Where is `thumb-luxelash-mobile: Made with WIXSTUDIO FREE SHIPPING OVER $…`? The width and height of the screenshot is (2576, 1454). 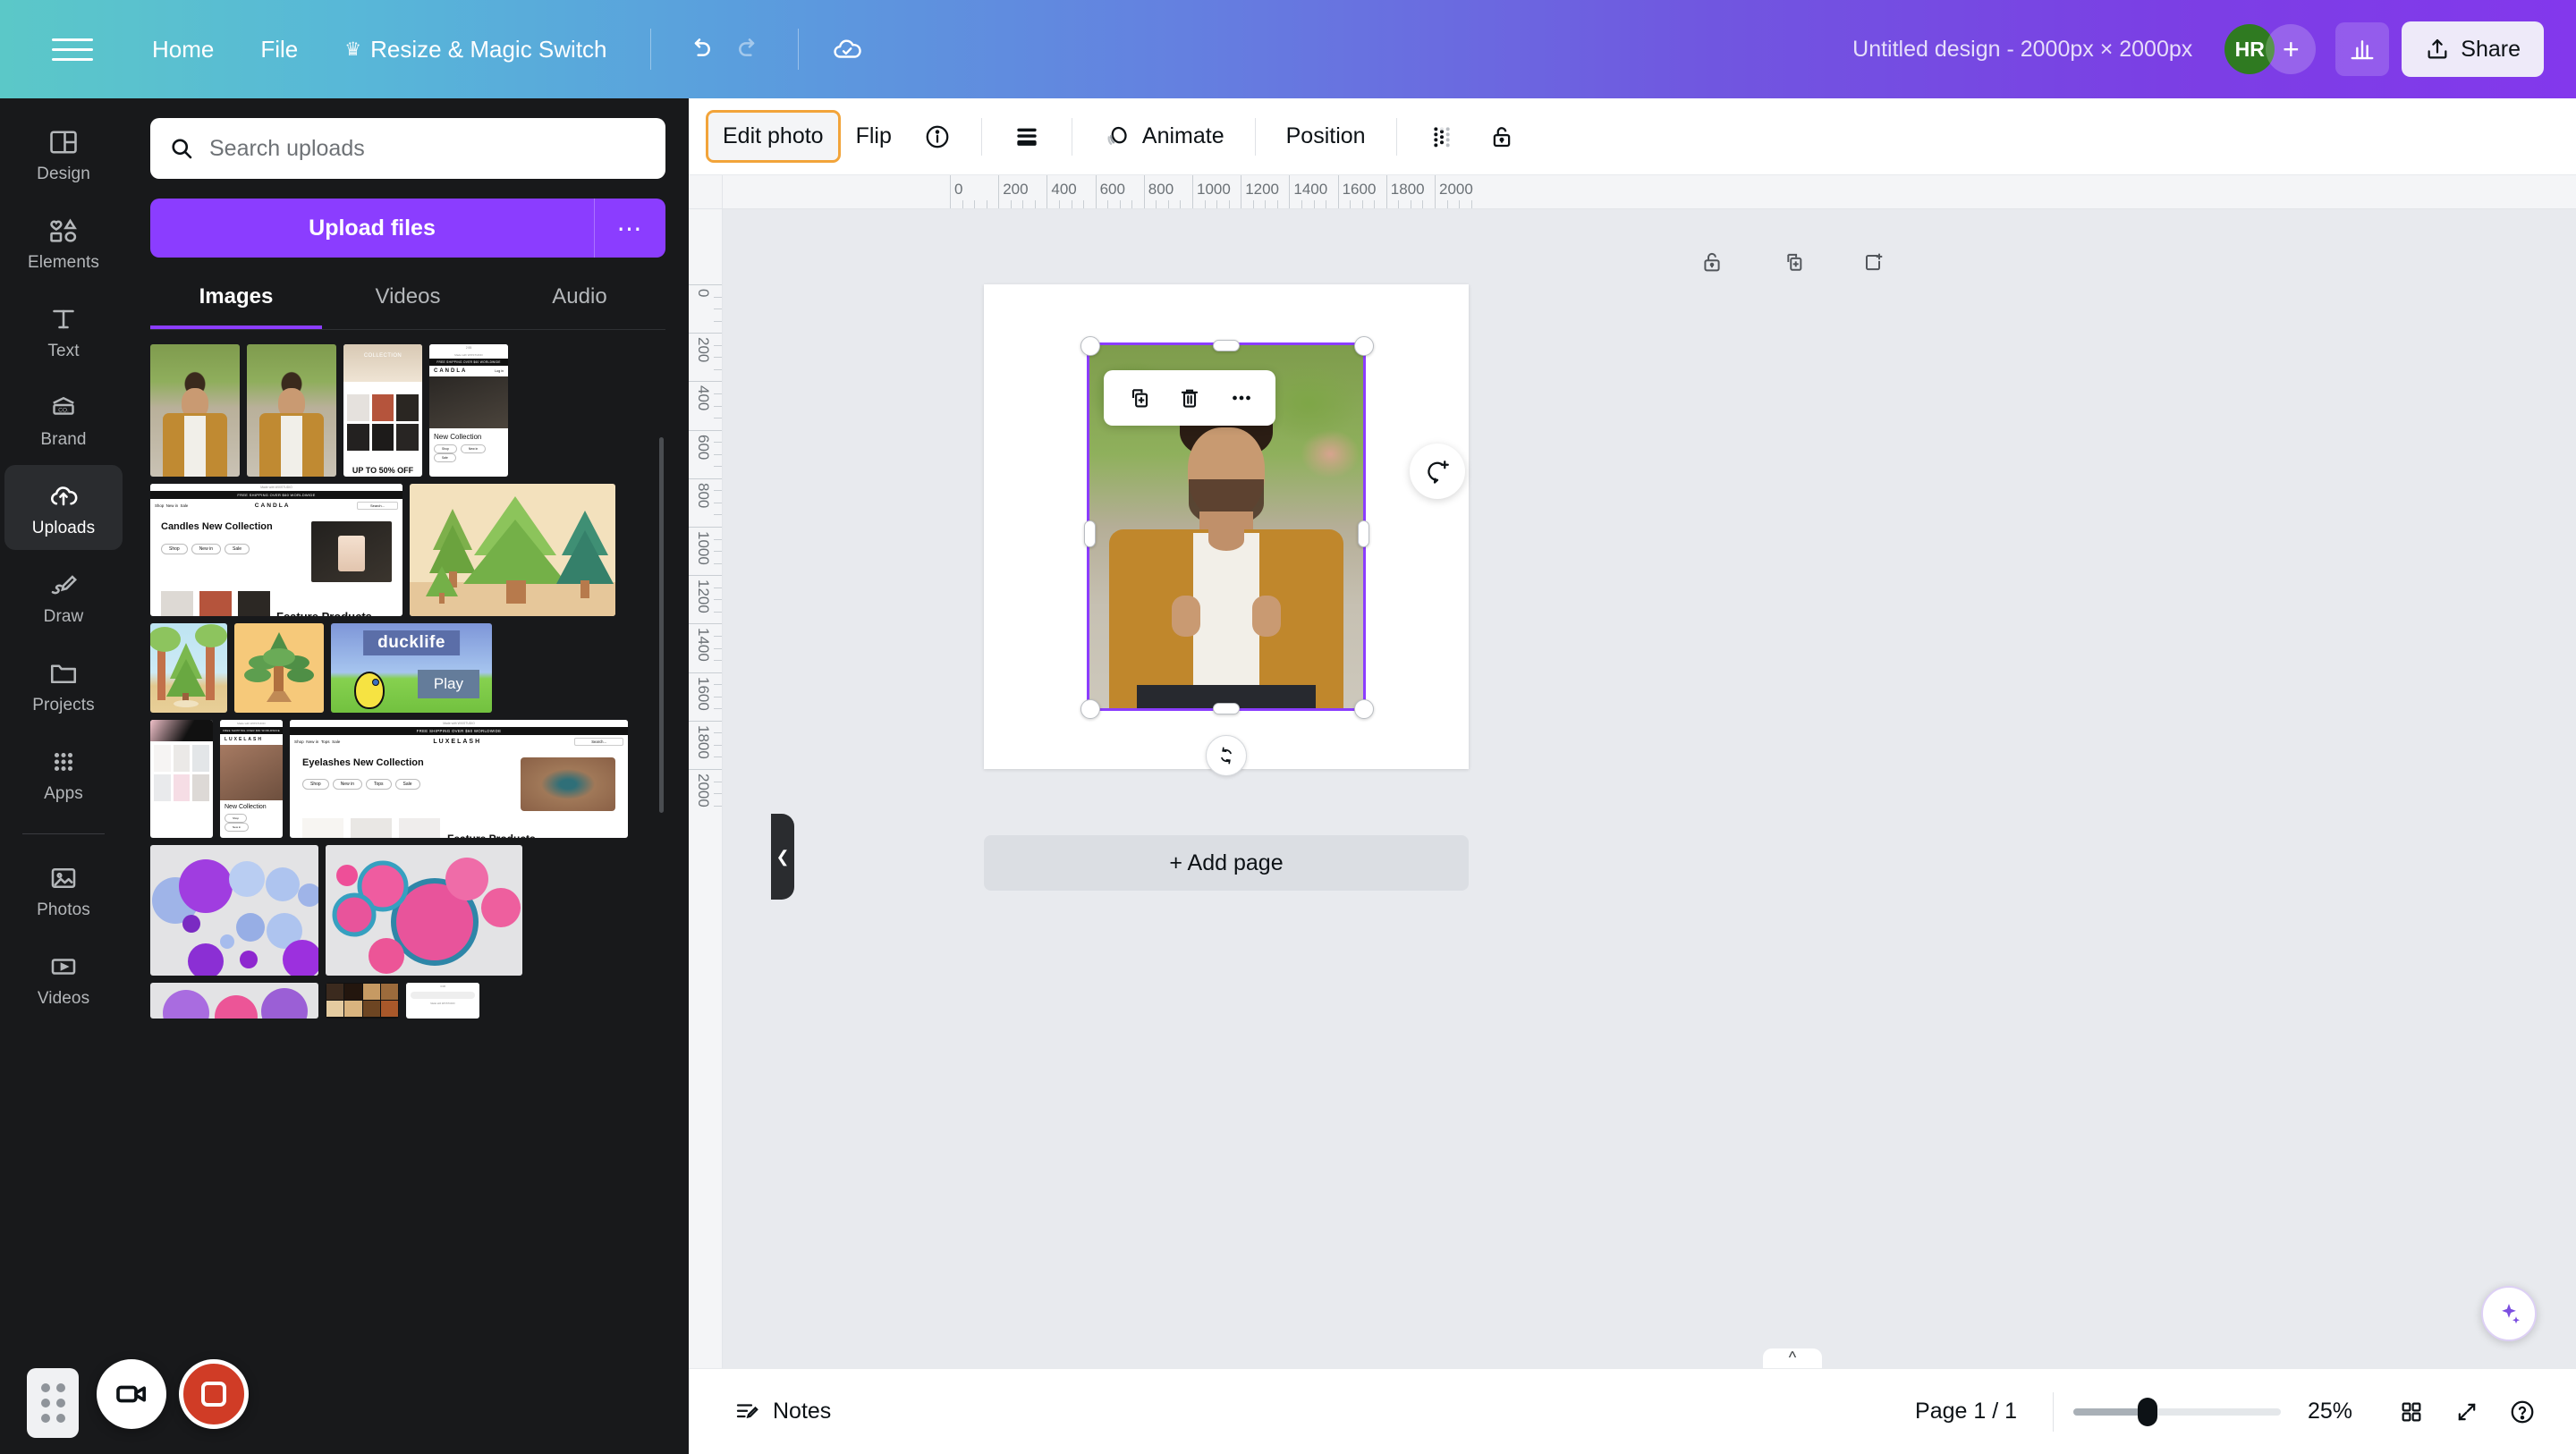
thumb-luxelash-mobile: Made with WIXSTUDIO FREE SHIPPING OVER $… is located at coordinates (251, 779).